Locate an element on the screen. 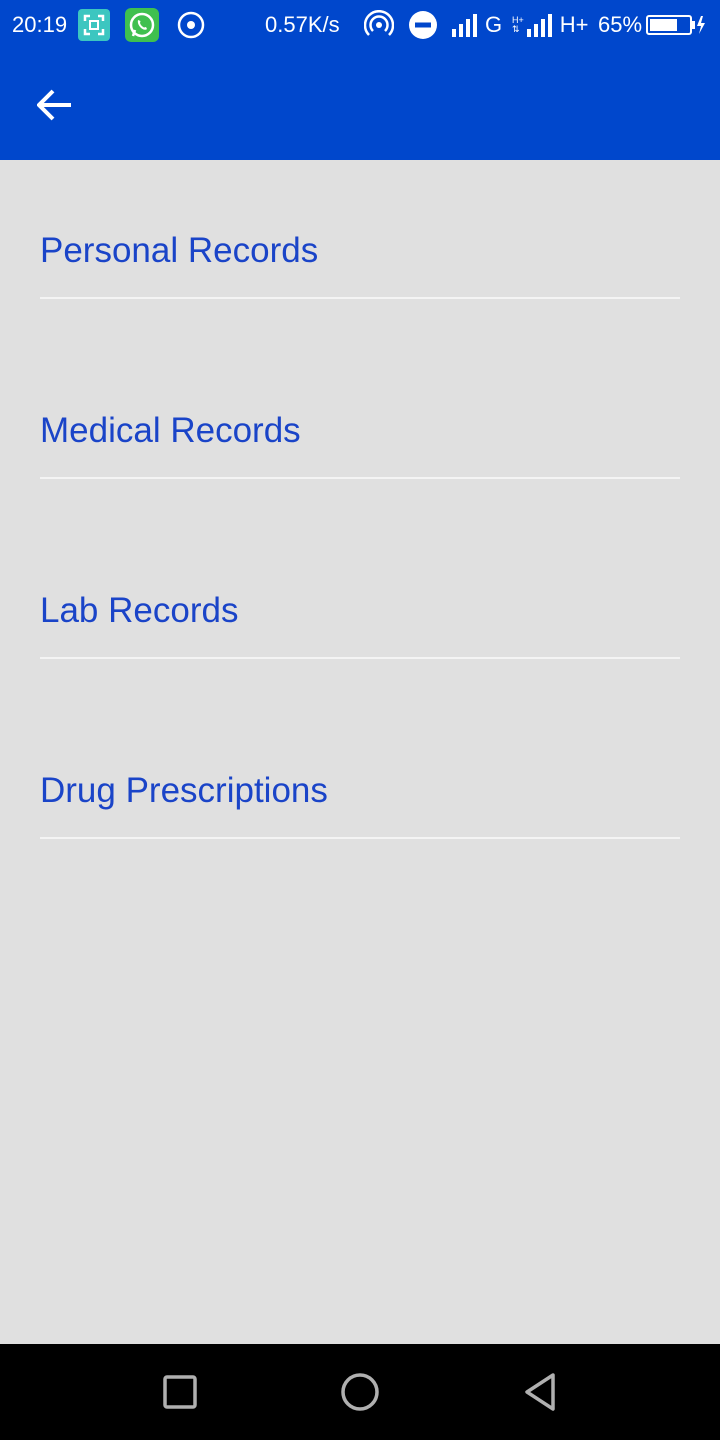 This screenshot has width=720, height=1440. menu-item-label: Lab Records is located at coordinates (139, 610).